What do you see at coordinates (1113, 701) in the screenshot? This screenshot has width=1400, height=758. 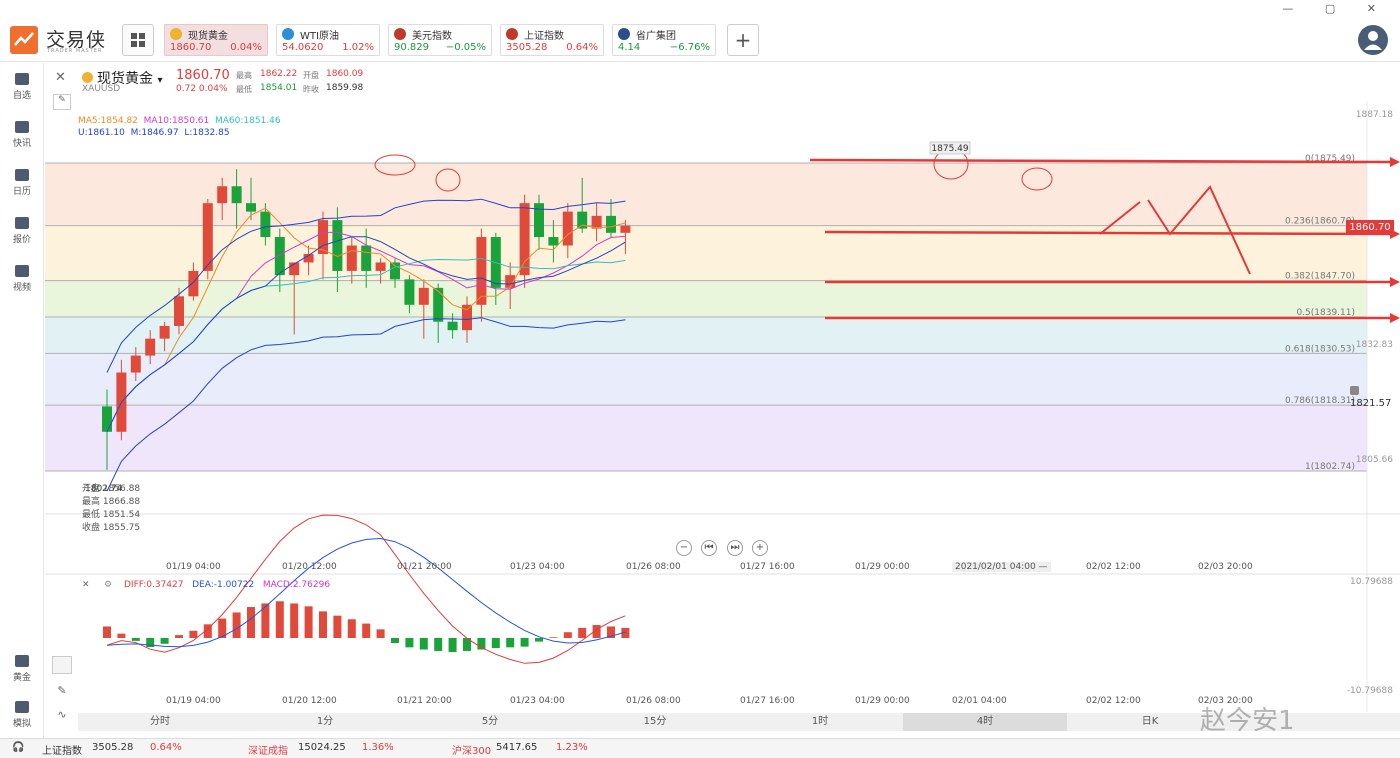 I see `macd-time-label: 02/02 12:00` at bounding box center [1113, 701].